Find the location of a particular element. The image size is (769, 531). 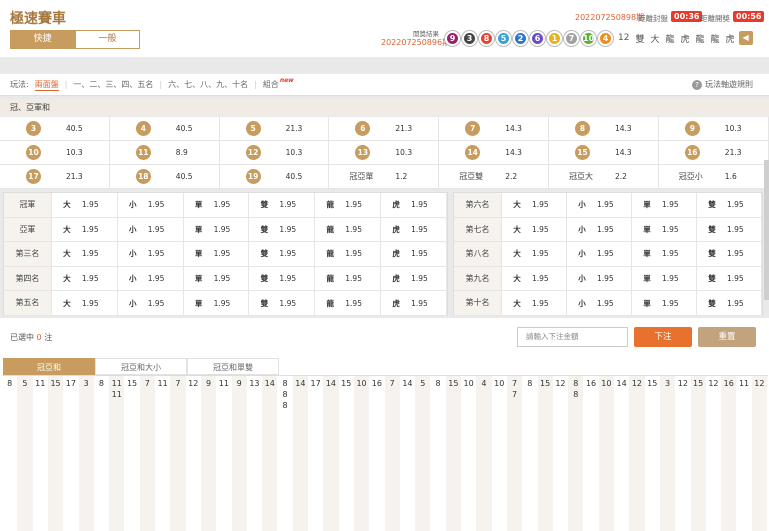

bet-name: 小 is located at coordinates (132, 229).